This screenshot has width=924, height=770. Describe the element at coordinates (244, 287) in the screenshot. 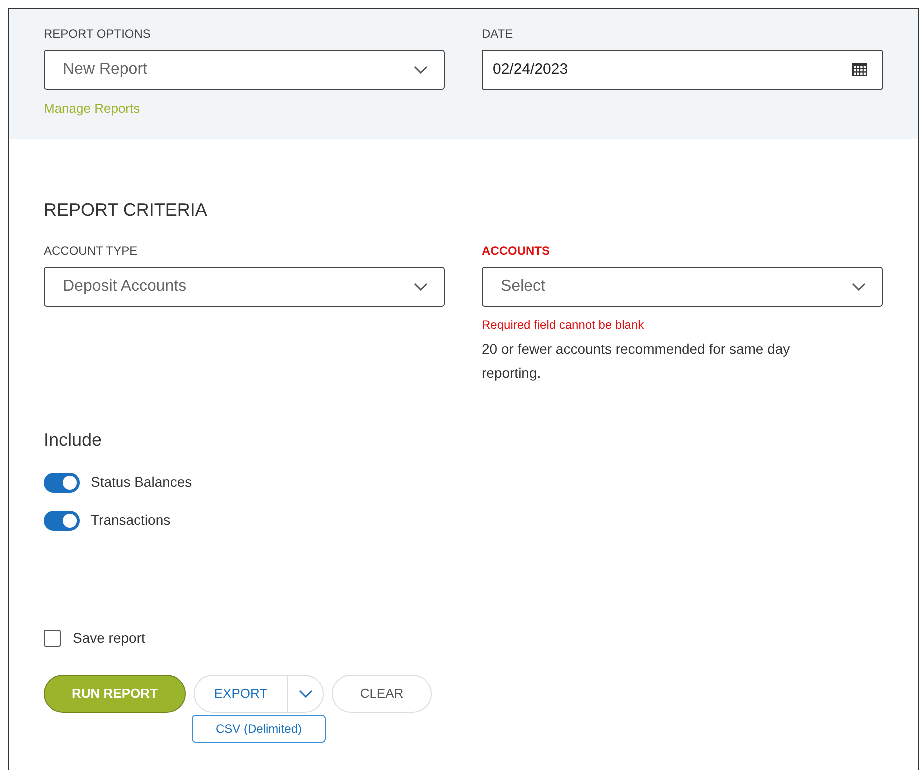

I see `account-type-select: Deposit Accounts` at that location.